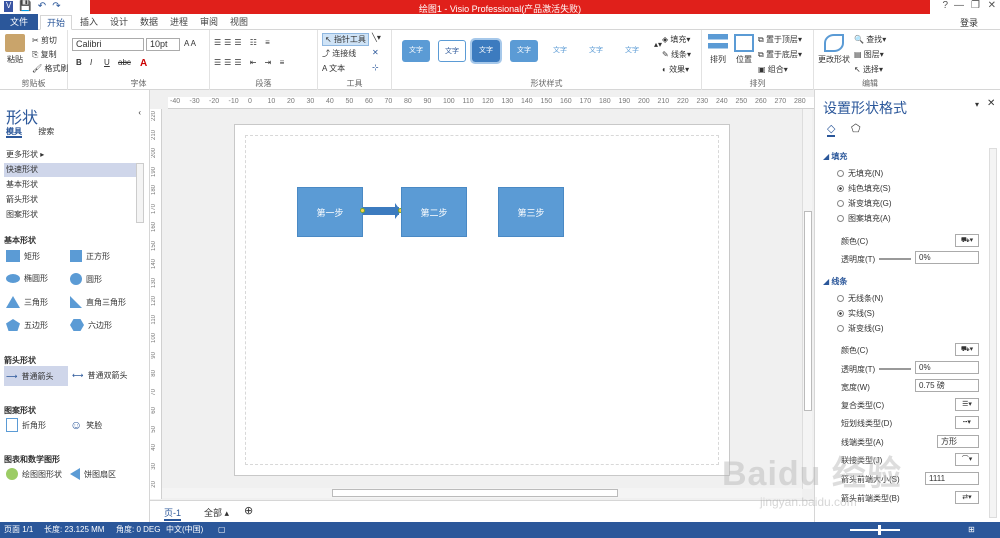 The image size is (1000, 538). Describe the element at coordinates (524, 51) in the screenshot. I see `style-preview-4: 文字` at that location.